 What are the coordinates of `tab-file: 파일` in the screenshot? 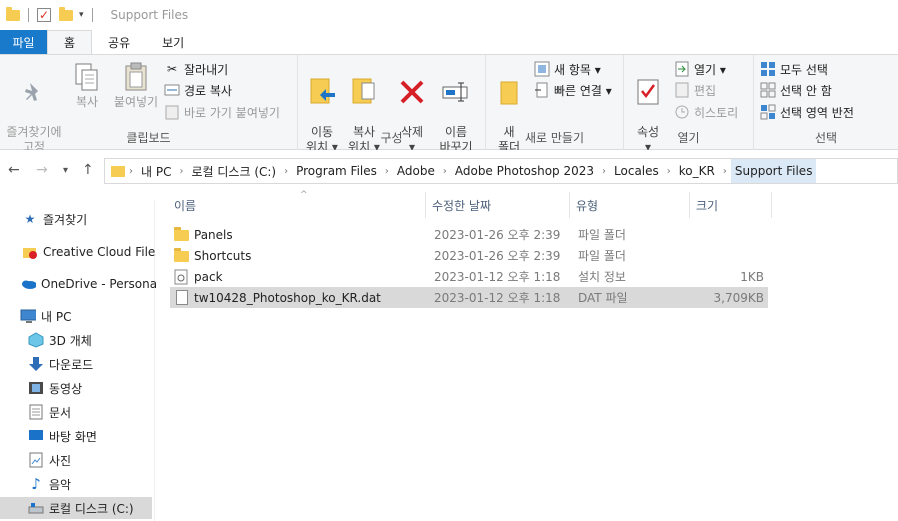 It's located at (23, 42).